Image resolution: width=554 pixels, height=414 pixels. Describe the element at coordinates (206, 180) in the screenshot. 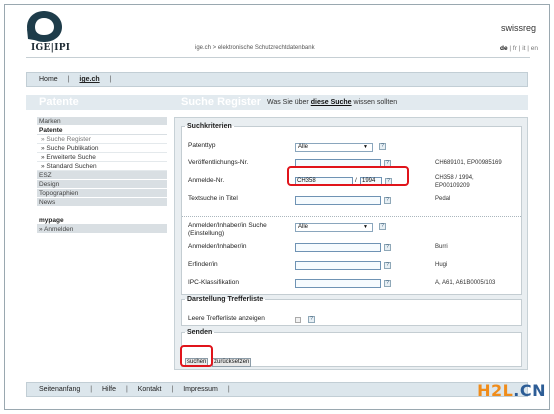

I see `label-anmelde-nr: Anmelde-Nr.` at that location.